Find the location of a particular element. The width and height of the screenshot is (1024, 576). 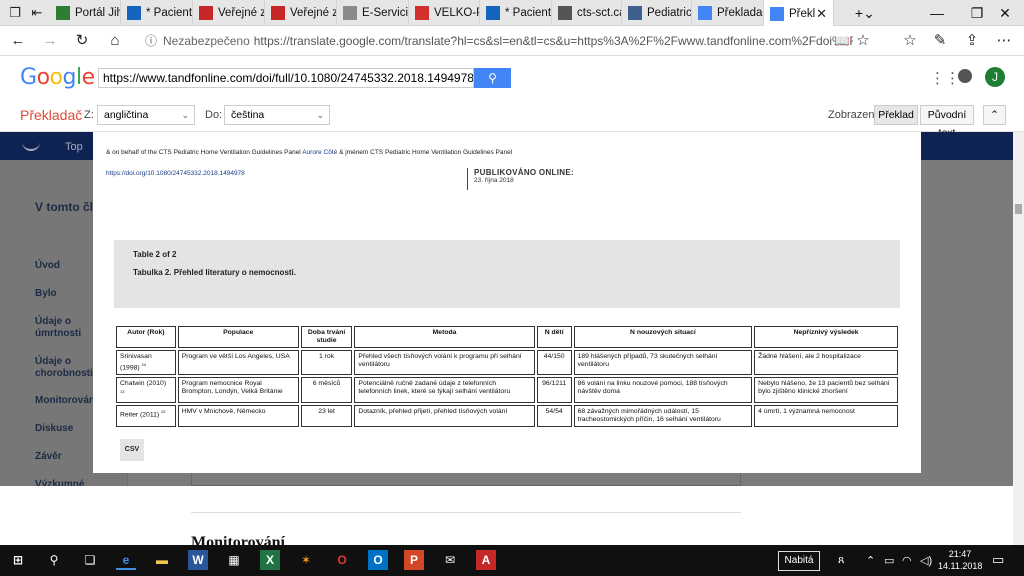

notifications-icon is located at coordinates (965, 76).